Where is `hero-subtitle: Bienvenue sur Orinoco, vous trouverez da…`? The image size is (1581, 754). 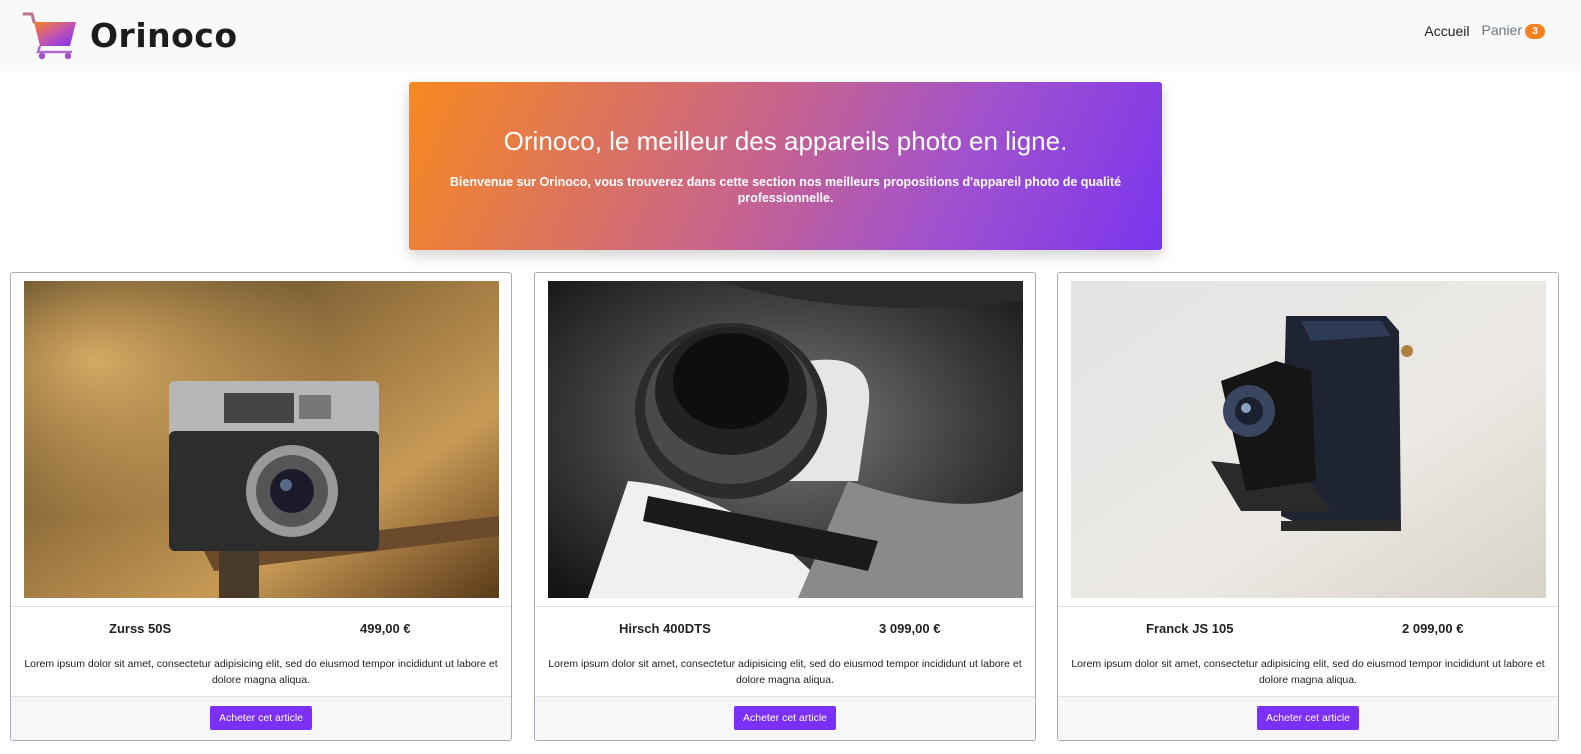
hero-subtitle: Bienvenue sur Orinoco, vous trouverez da… is located at coordinates (785, 190).